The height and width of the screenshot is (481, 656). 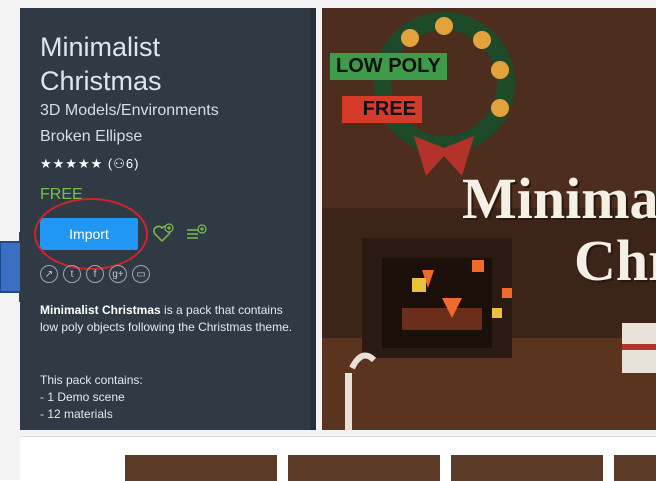 What do you see at coordinates (72, 274) in the screenshot?
I see `twitter-icon: t` at bounding box center [72, 274].